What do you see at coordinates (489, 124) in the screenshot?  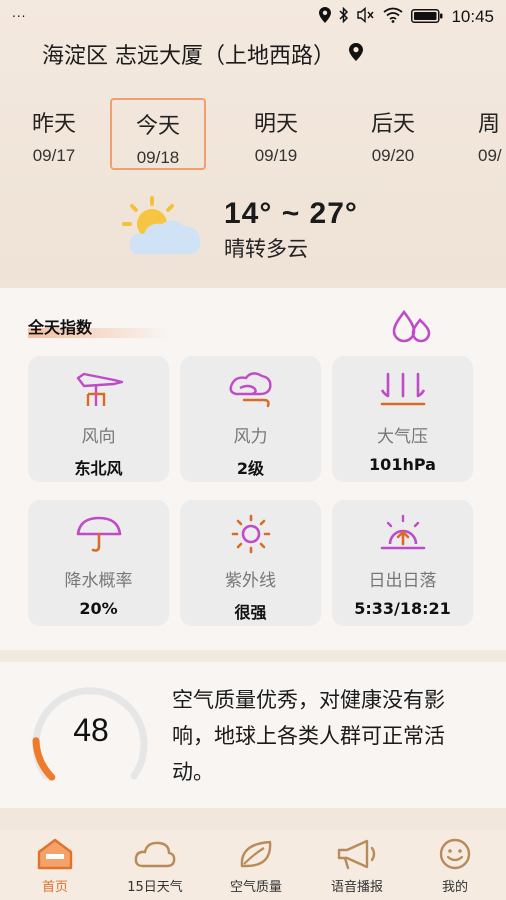 I see `day-name: 周` at bounding box center [489, 124].